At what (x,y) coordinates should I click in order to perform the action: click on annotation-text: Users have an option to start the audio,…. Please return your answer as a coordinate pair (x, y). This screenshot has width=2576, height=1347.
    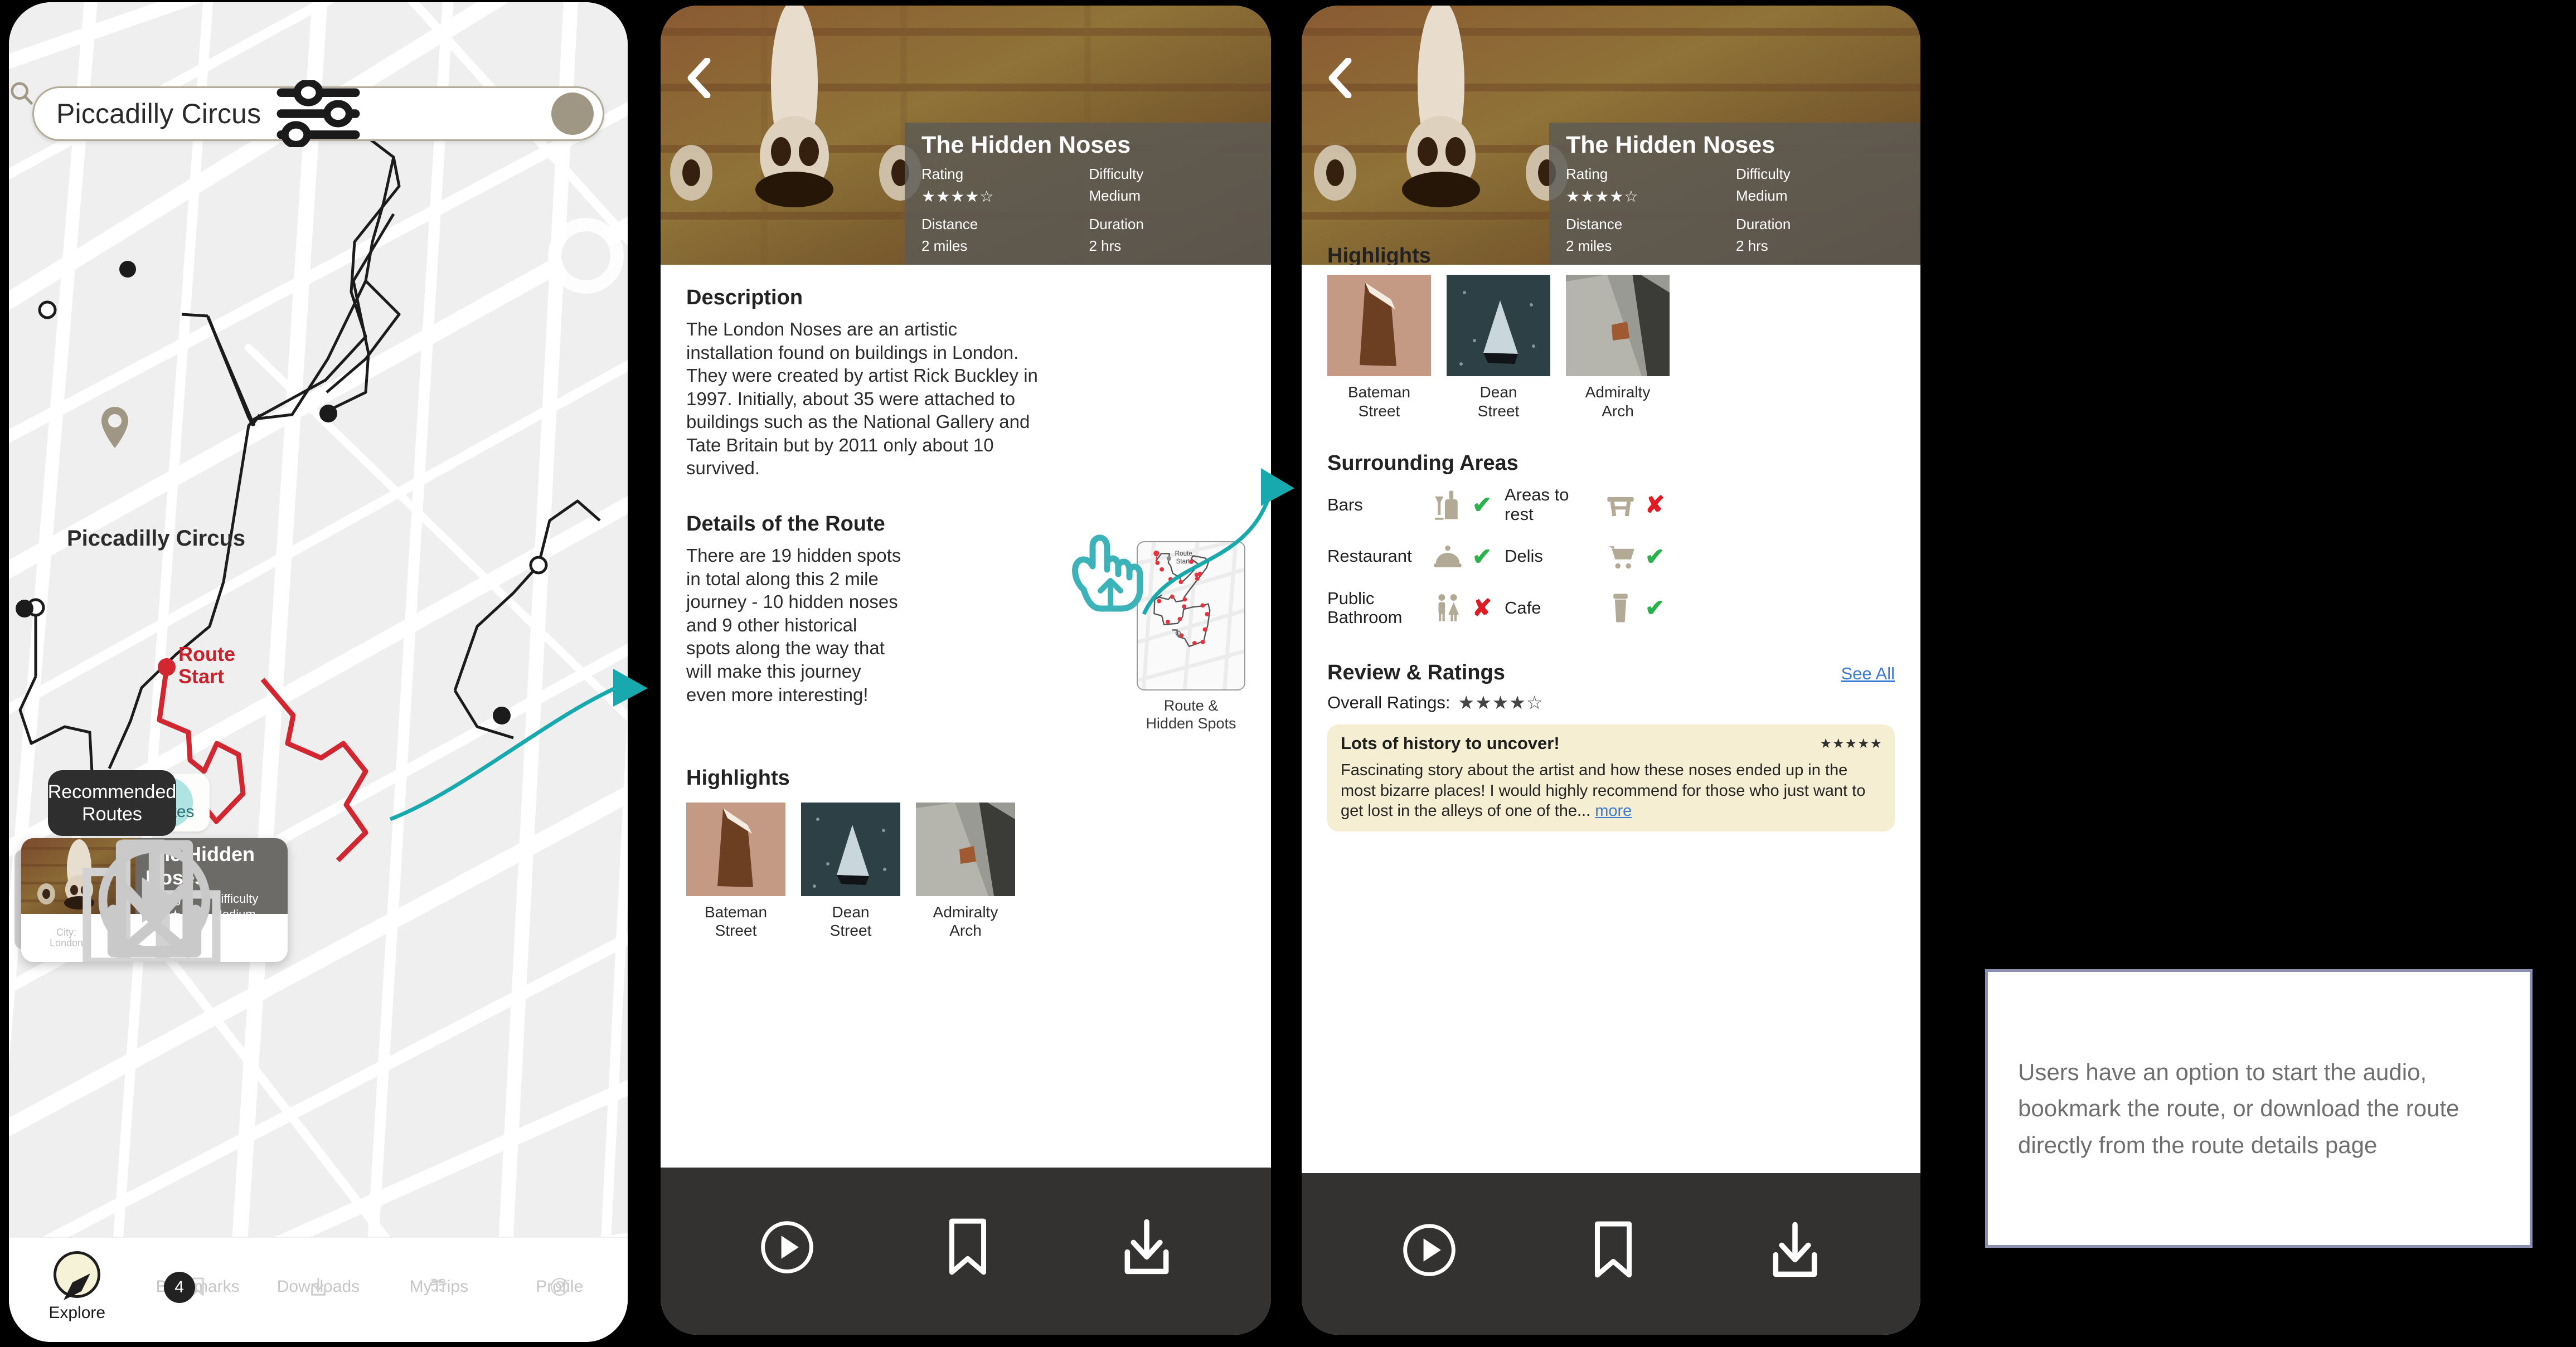
    Looking at the image, I should click on (2238, 1108).